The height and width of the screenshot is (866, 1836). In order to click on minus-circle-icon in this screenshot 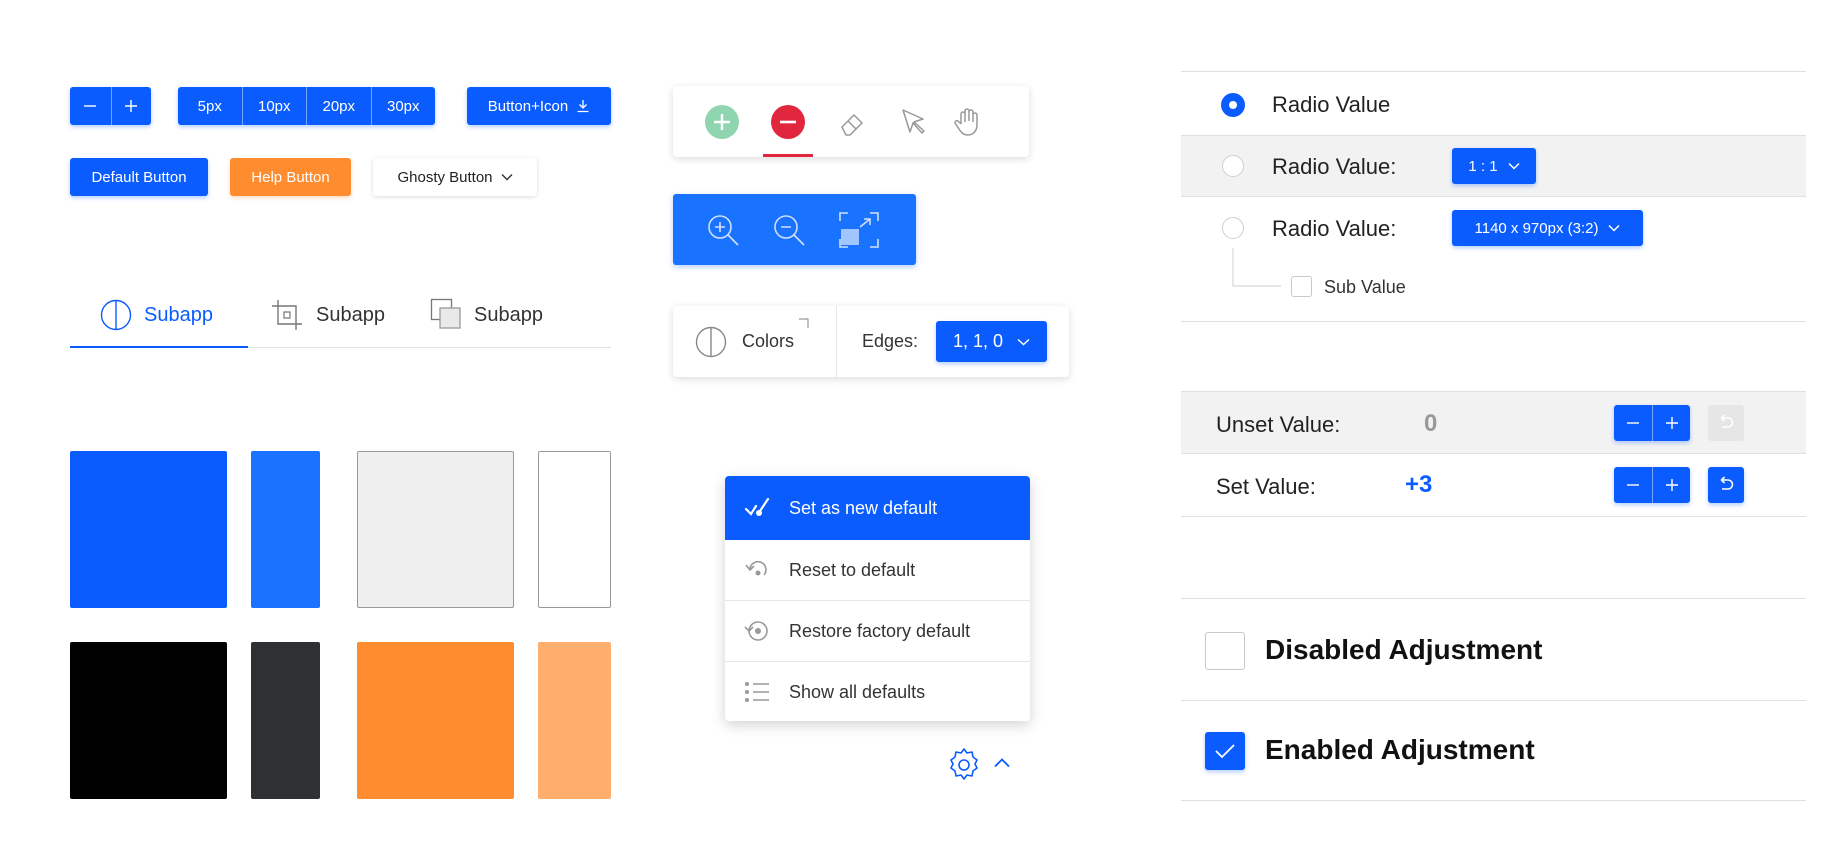, I will do `click(788, 121)`.